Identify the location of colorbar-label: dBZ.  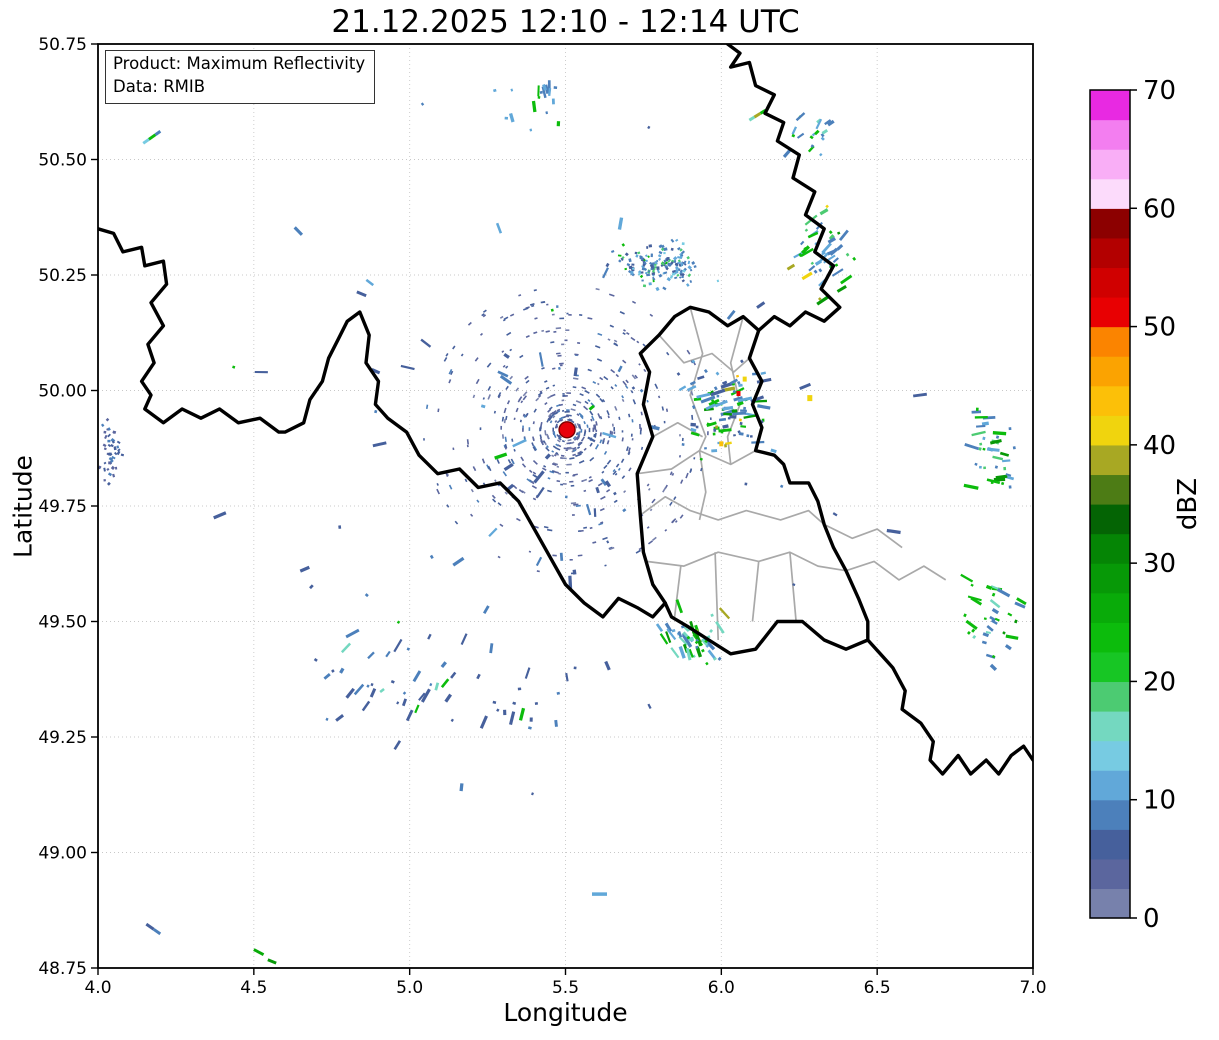
(1188, 504).